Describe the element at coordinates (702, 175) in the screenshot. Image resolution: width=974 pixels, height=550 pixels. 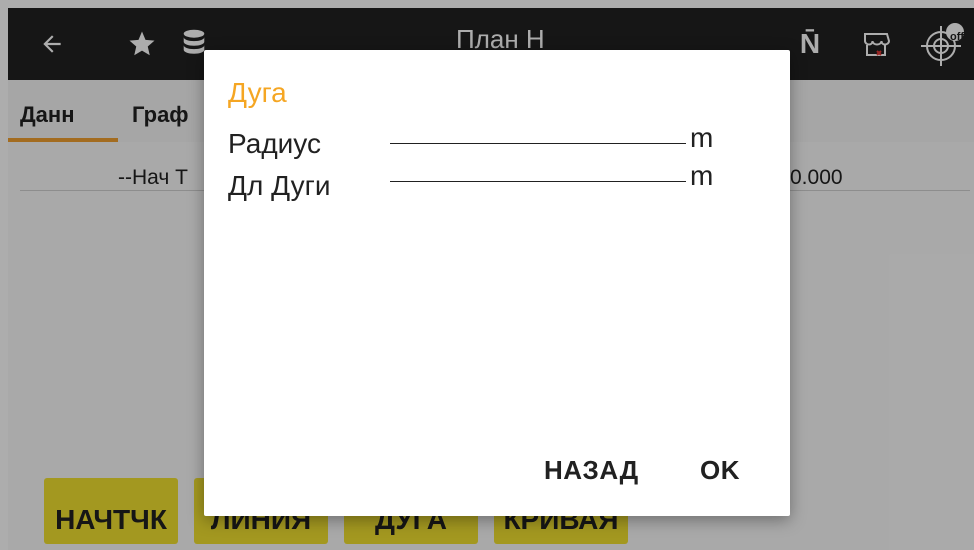
I see `arc-length-unit: m` at that location.